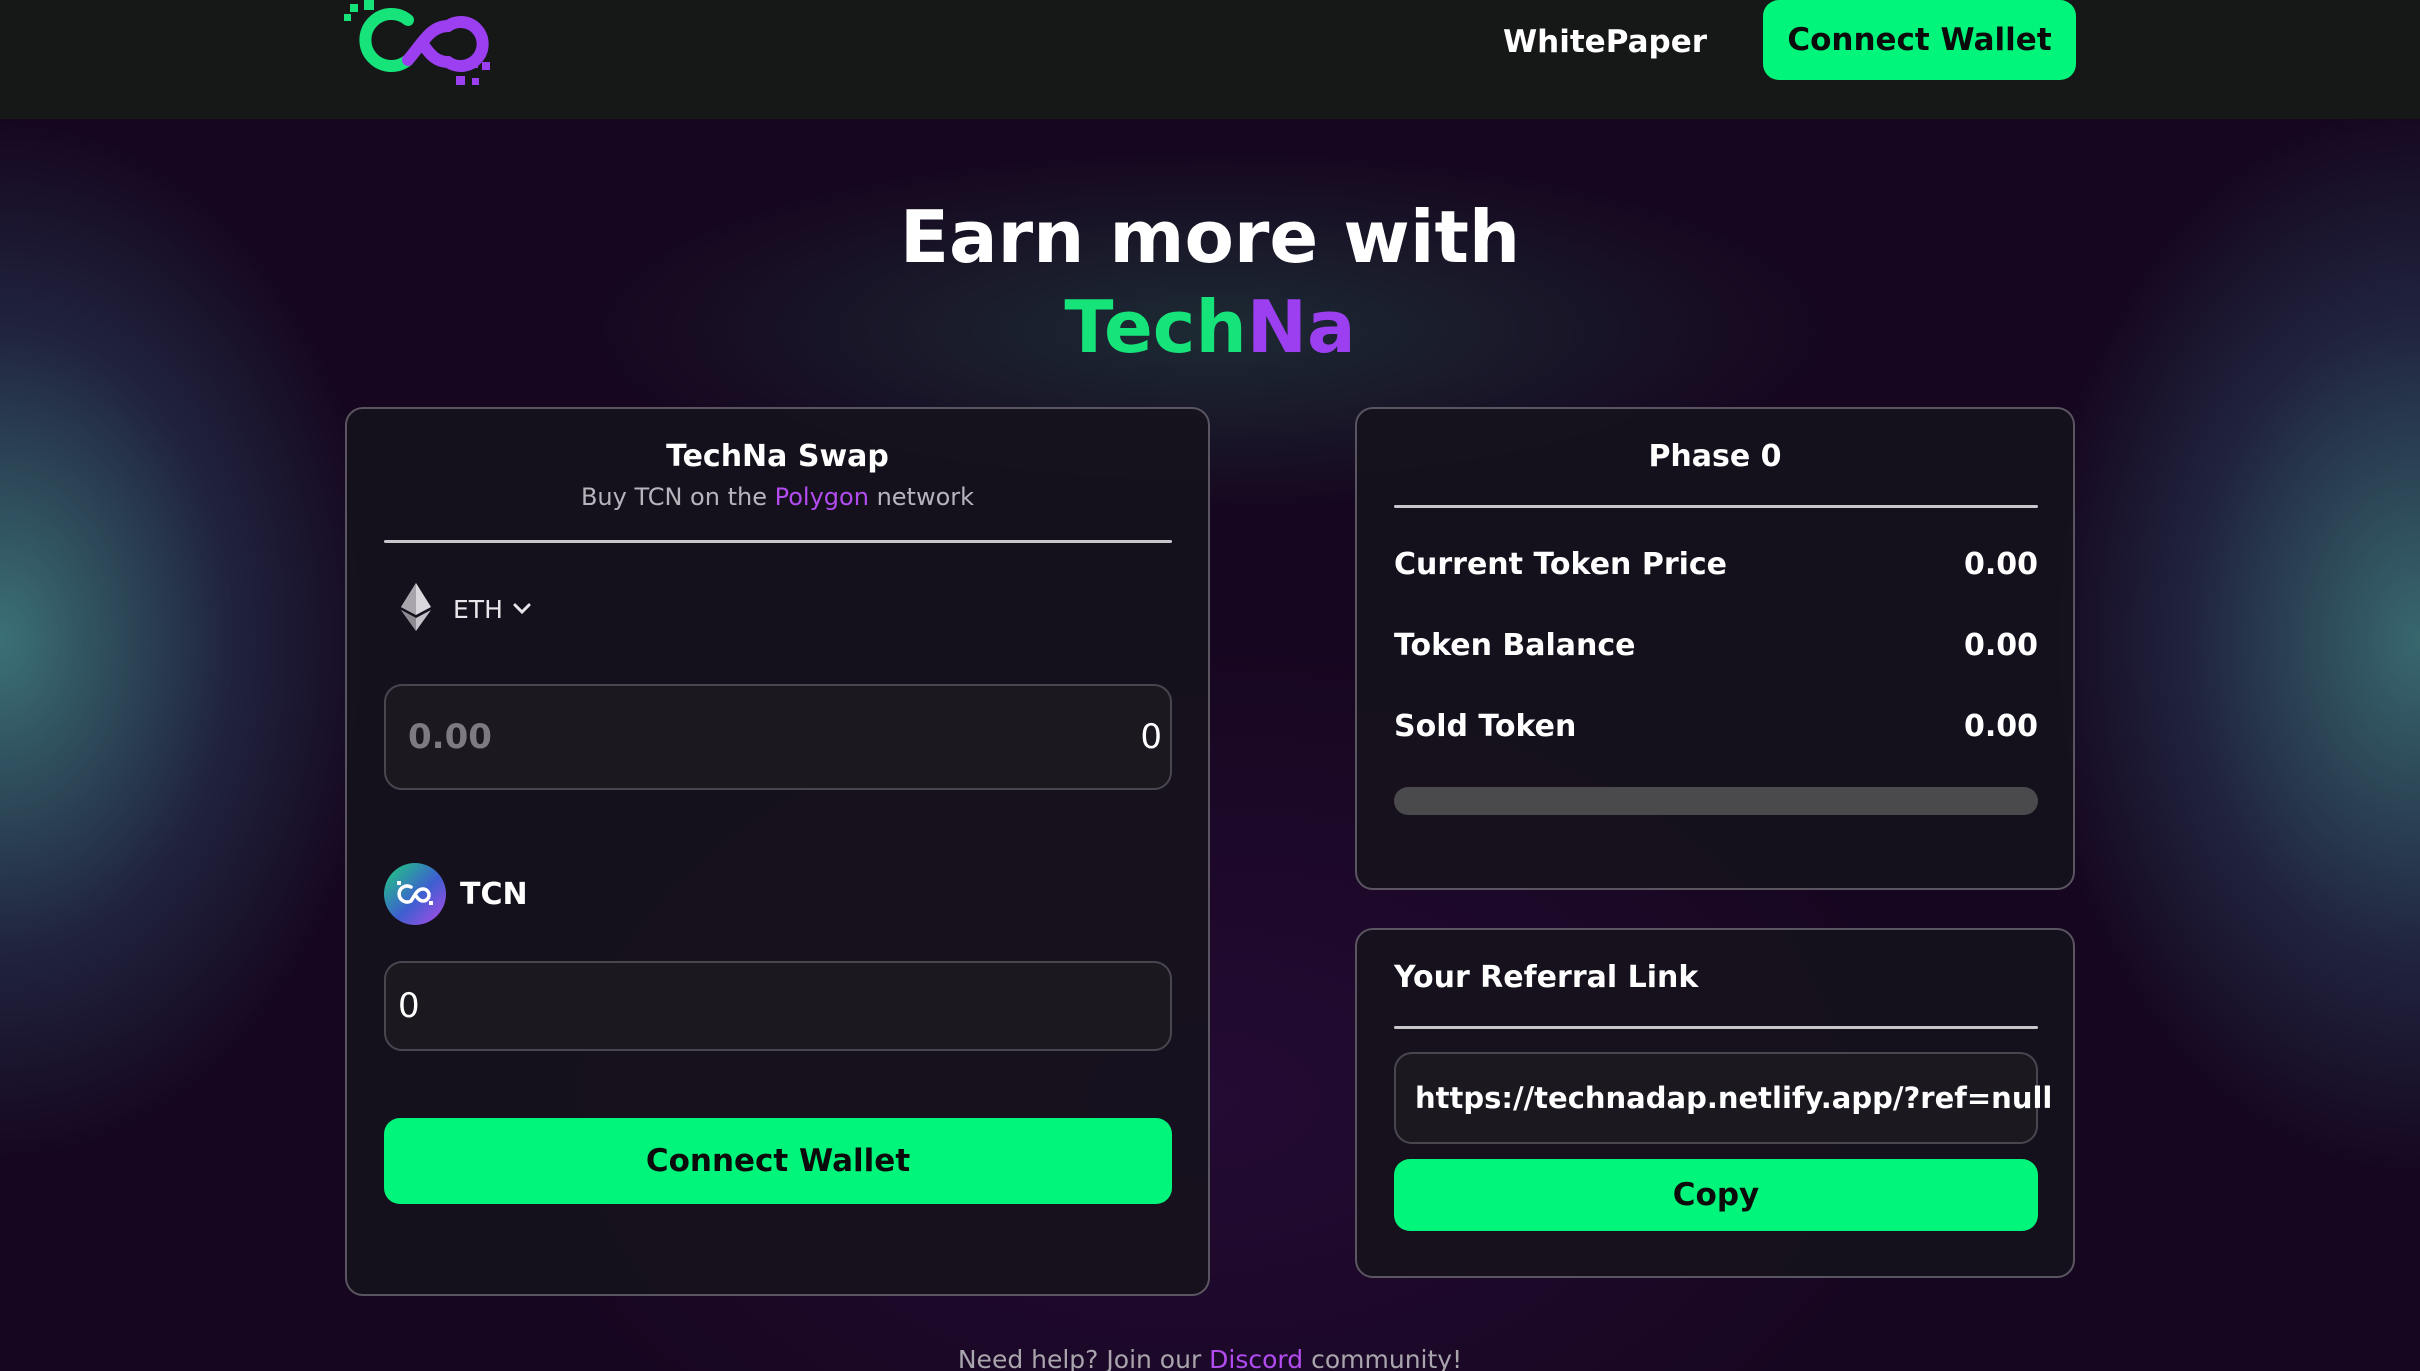 Image resolution: width=2420 pixels, height=1371 pixels. Describe the element at coordinates (416, 609) in the screenshot. I see `ethereum-icon` at that location.